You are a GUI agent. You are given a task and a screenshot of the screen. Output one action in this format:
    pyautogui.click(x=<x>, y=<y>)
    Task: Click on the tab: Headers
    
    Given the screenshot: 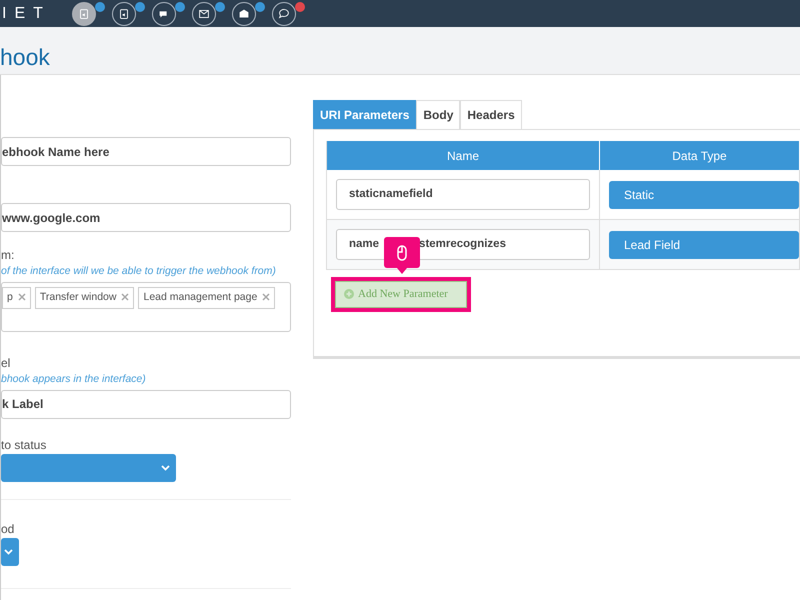 What is the action you would take?
    pyautogui.click(x=491, y=114)
    